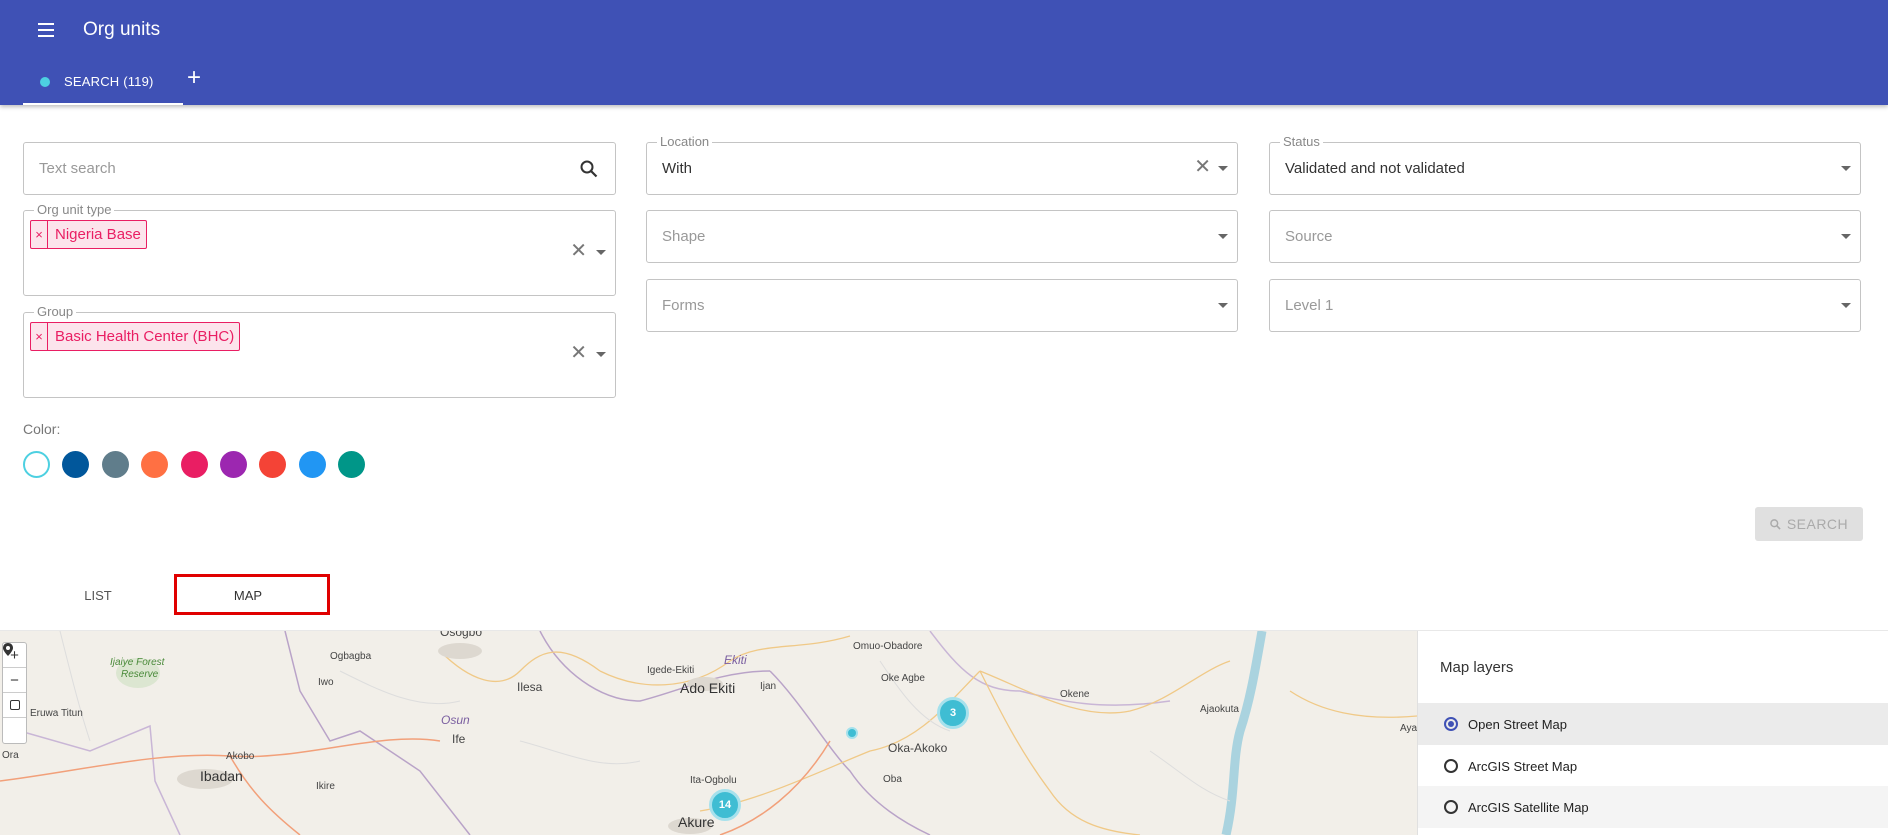 This screenshot has width=1888, height=835. I want to click on map-label-ikire: Ikire, so click(325, 786).